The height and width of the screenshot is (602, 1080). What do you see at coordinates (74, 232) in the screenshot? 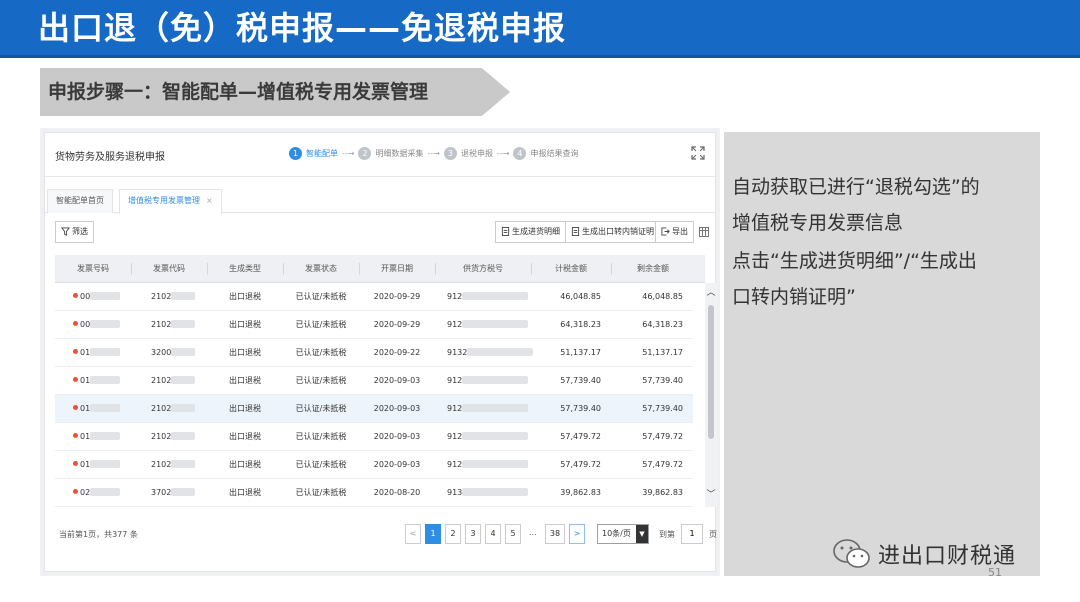
I see `filter-button: 筛选` at bounding box center [74, 232].